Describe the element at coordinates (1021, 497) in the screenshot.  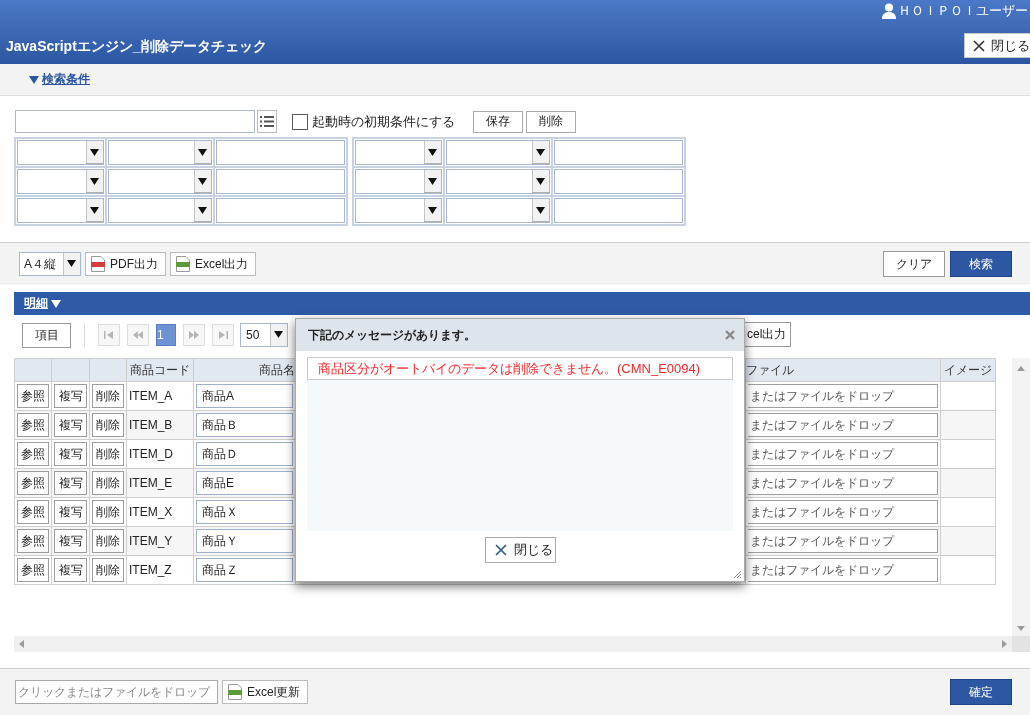
I see `vertical-scrollbar` at that location.